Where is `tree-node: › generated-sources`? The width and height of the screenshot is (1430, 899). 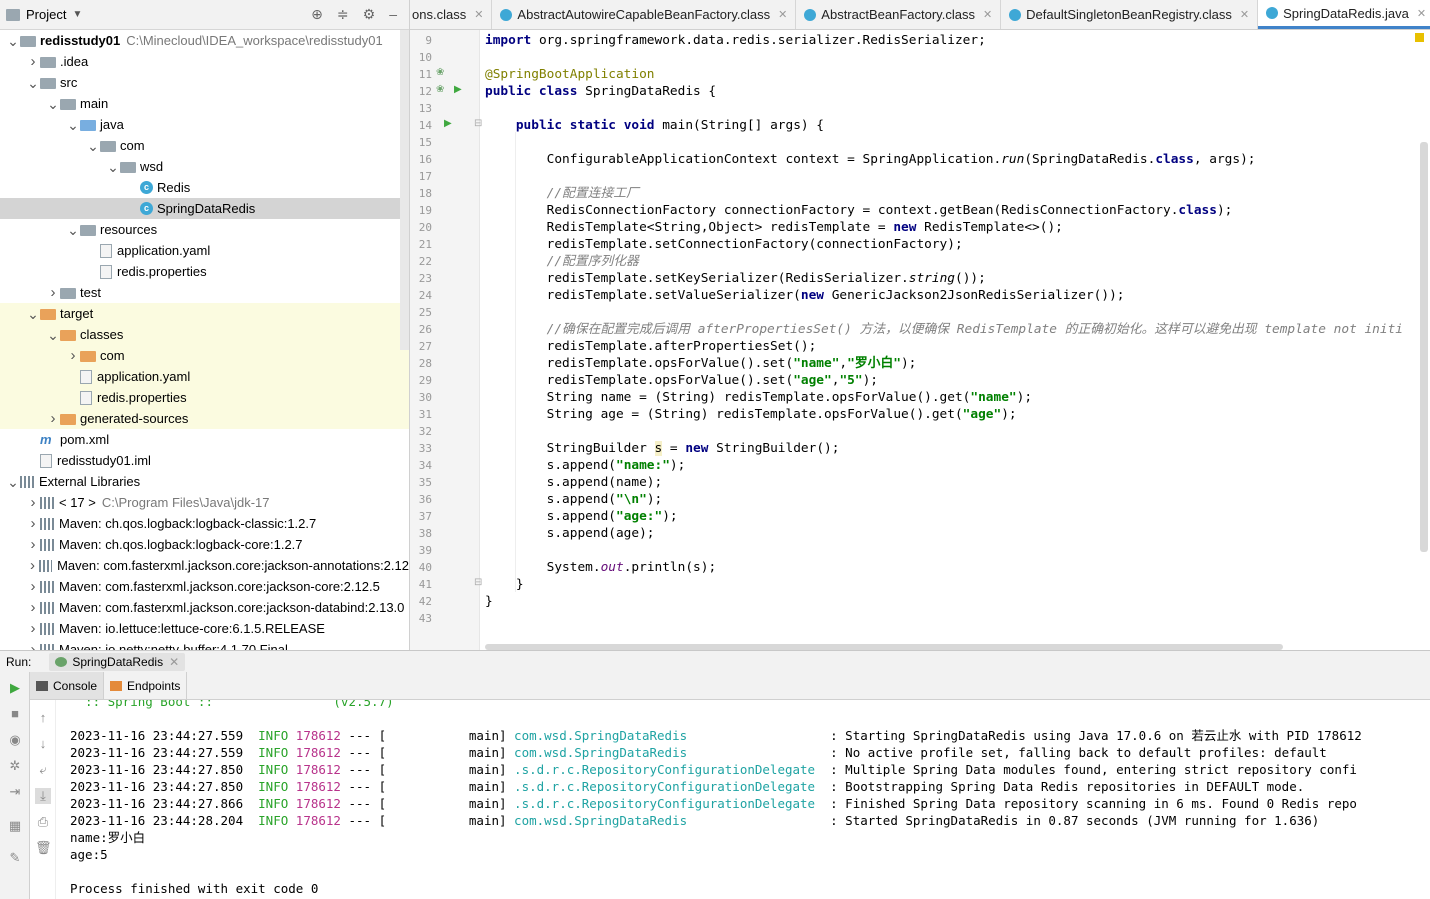 tree-node: › generated-sources is located at coordinates (204, 418).